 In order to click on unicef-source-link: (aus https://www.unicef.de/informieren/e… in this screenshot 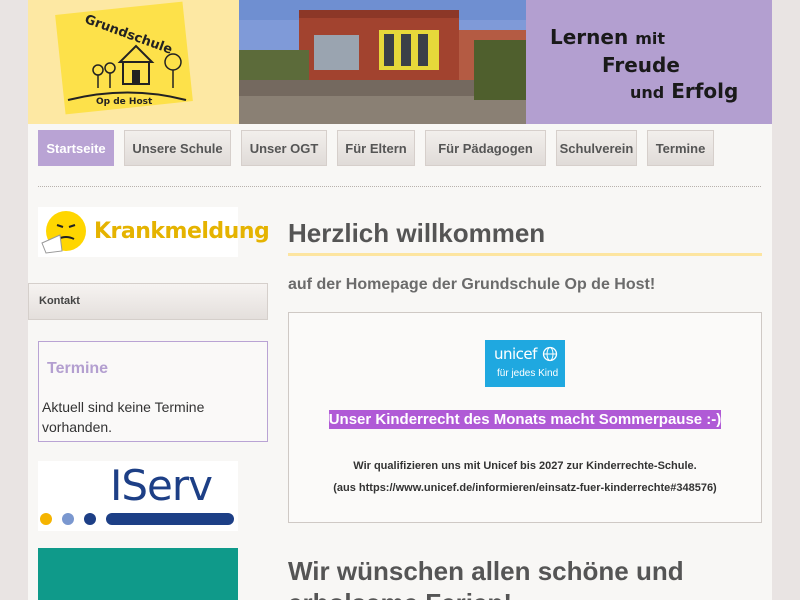, I will do `click(525, 488)`.